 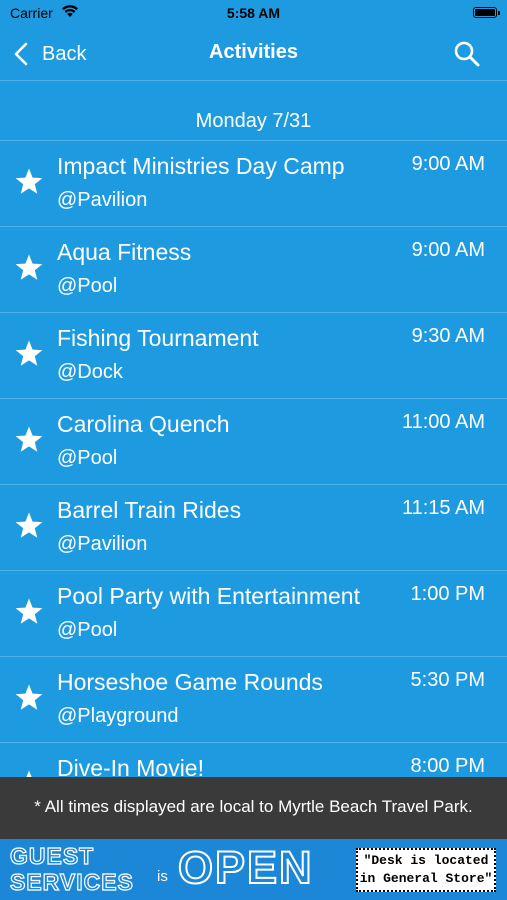 I want to click on battery-icon, so click(x=486, y=12).